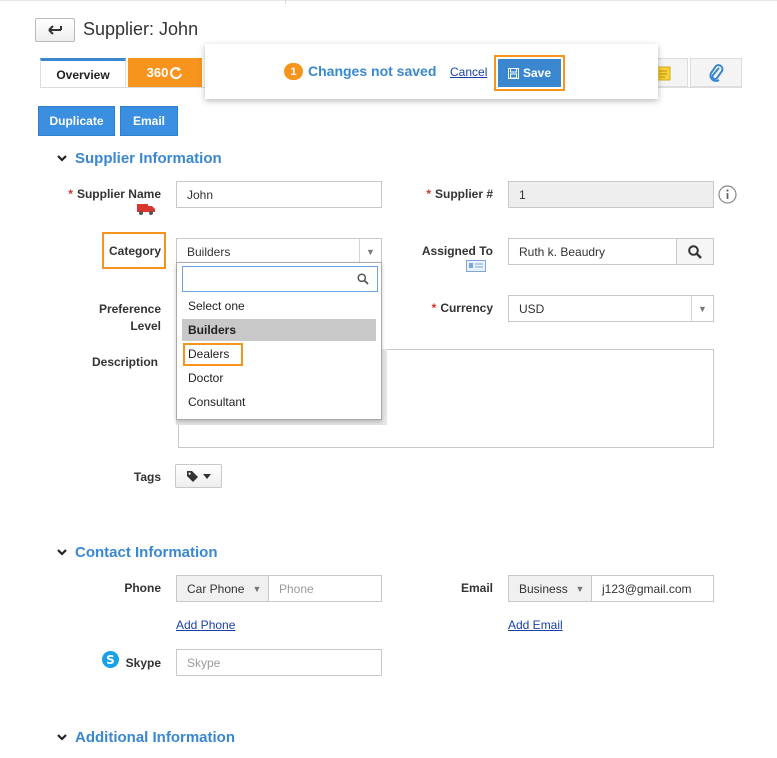  I want to click on phone-type-select: Car Phone ▼, so click(222, 588).